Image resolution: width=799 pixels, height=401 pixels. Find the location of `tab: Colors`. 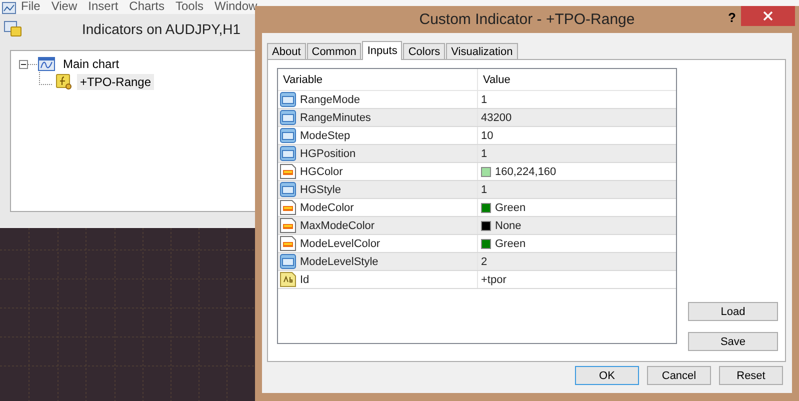

tab: Colors is located at coordinates (424, 51).